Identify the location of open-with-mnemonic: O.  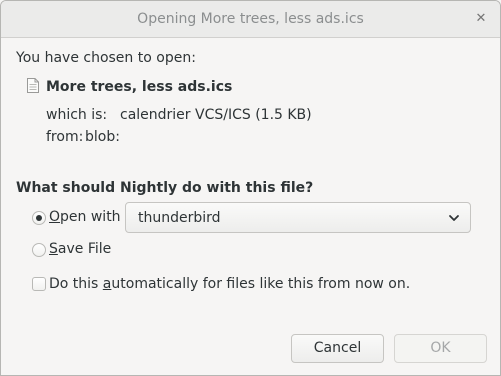
(55, 217).